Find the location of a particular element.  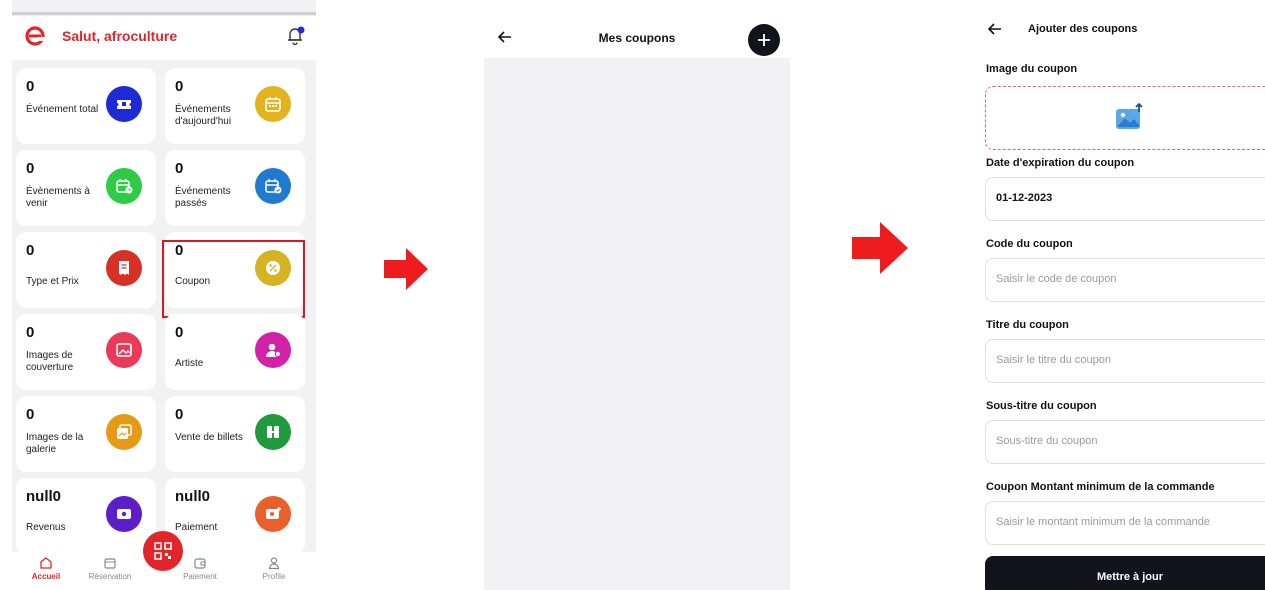

user-icon is located at coordinates (274, 563).